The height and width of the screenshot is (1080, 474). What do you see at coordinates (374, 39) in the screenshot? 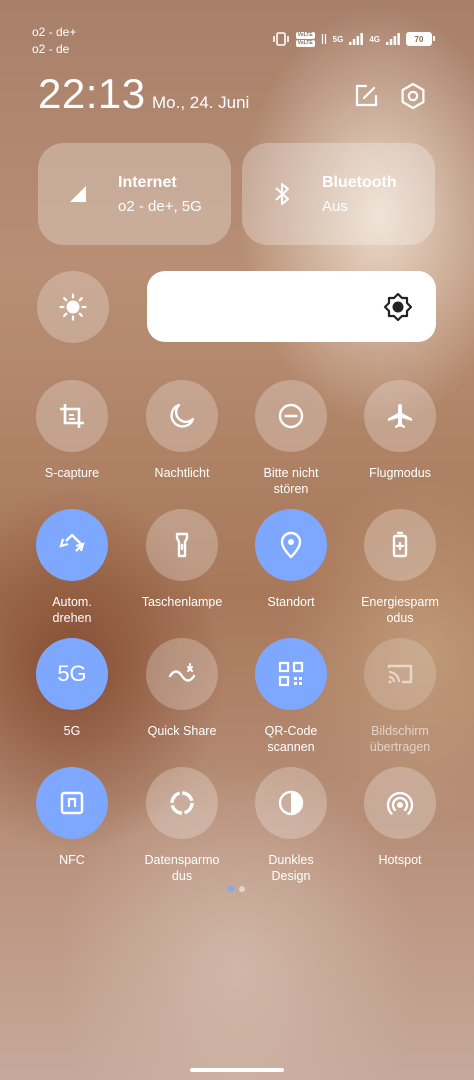
I see `network-type-2: 4G` at bounding box center [374, 39].